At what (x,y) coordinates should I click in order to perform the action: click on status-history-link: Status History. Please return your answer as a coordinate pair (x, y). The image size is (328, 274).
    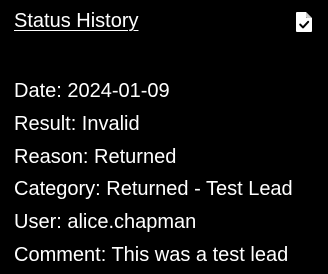
    Looking at the image, I should click on (76, 21).